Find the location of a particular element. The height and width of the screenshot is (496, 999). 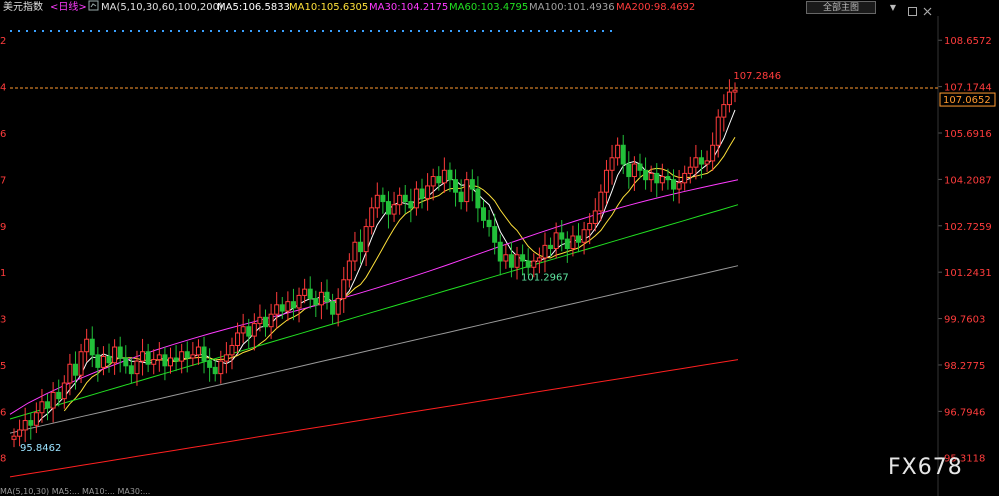

left-tick-fragment: 7 is located at coordinates (3, 180).